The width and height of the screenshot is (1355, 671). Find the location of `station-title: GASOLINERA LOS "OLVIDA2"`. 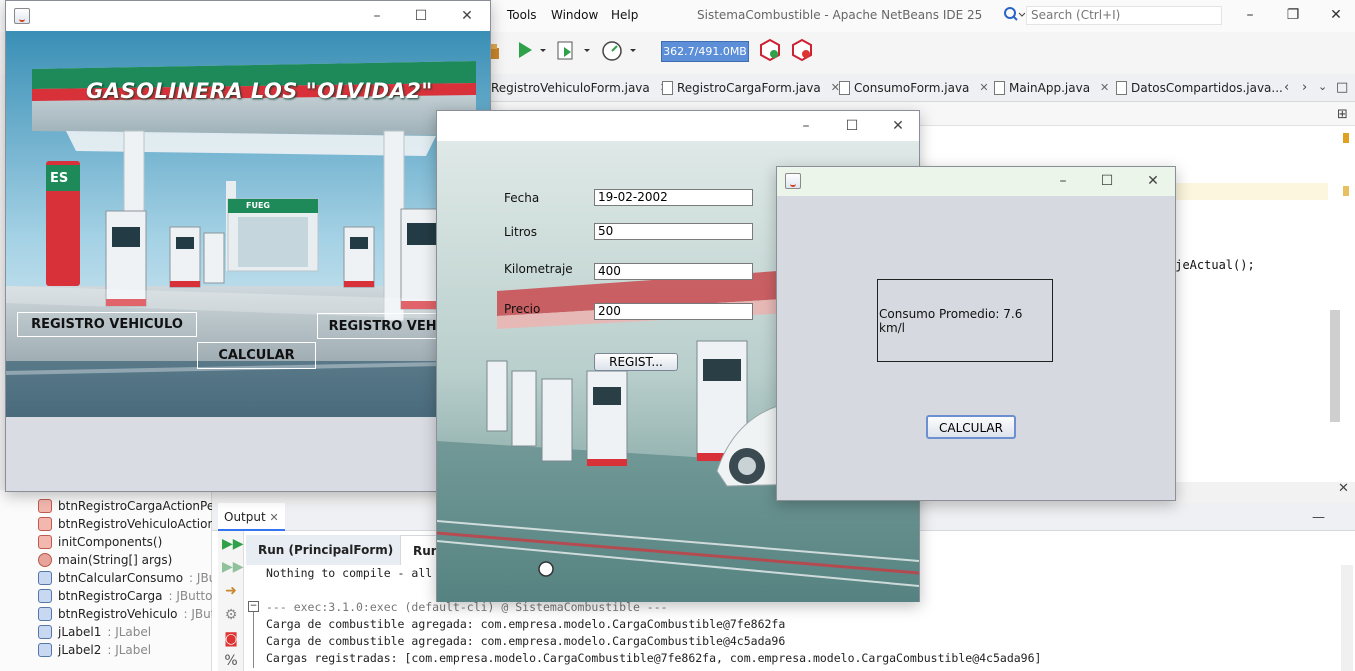

station-title: GASOLINERA LOS "OLVIDA2" is located at coordinates (259, 91).